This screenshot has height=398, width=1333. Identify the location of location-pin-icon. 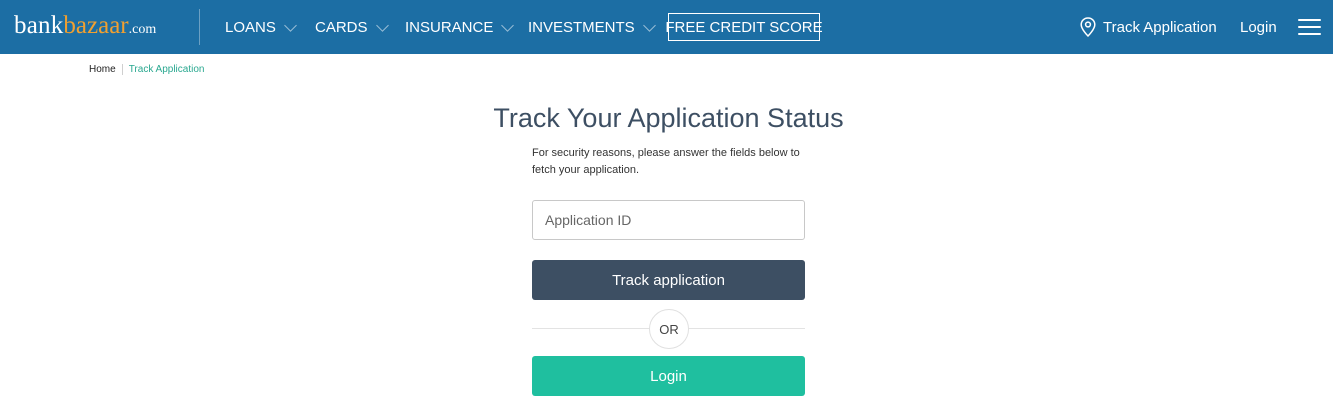
(1088, 27).